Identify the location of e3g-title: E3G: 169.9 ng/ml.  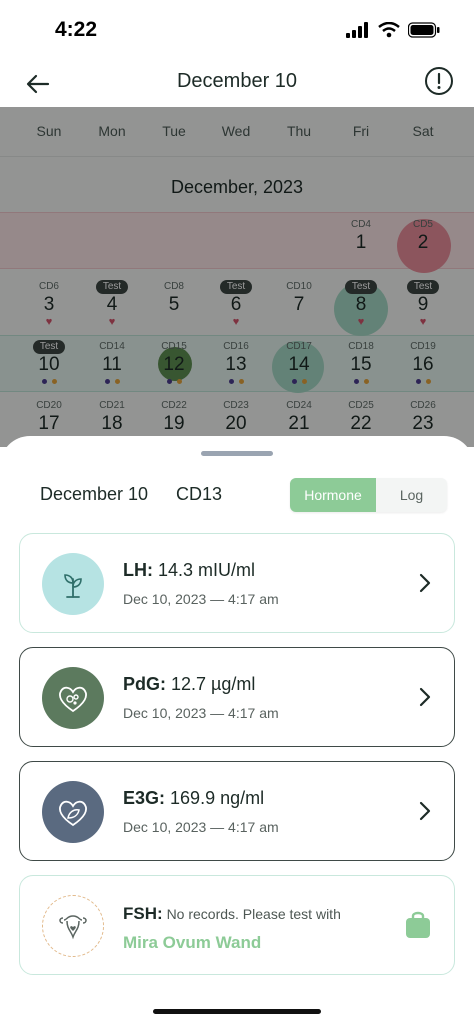
(194, 798).